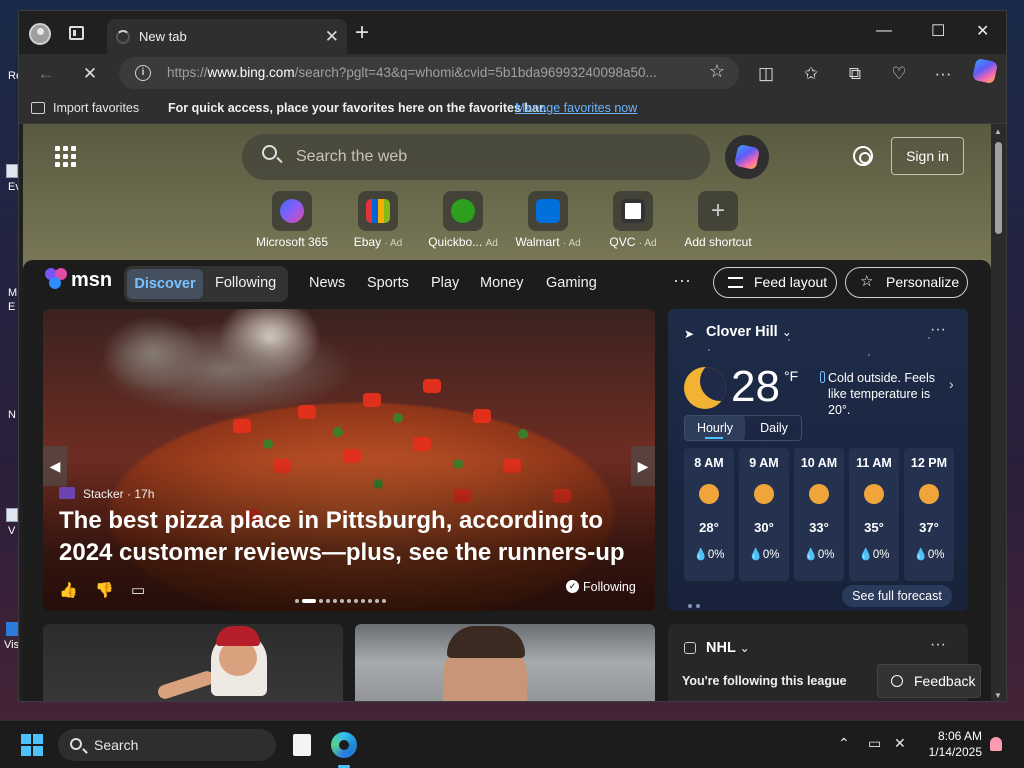  What do you see at coordinates (90, 74) in the screenshot?
I see `stop-loading-icon: ✕` at bounding box center [90, 74].